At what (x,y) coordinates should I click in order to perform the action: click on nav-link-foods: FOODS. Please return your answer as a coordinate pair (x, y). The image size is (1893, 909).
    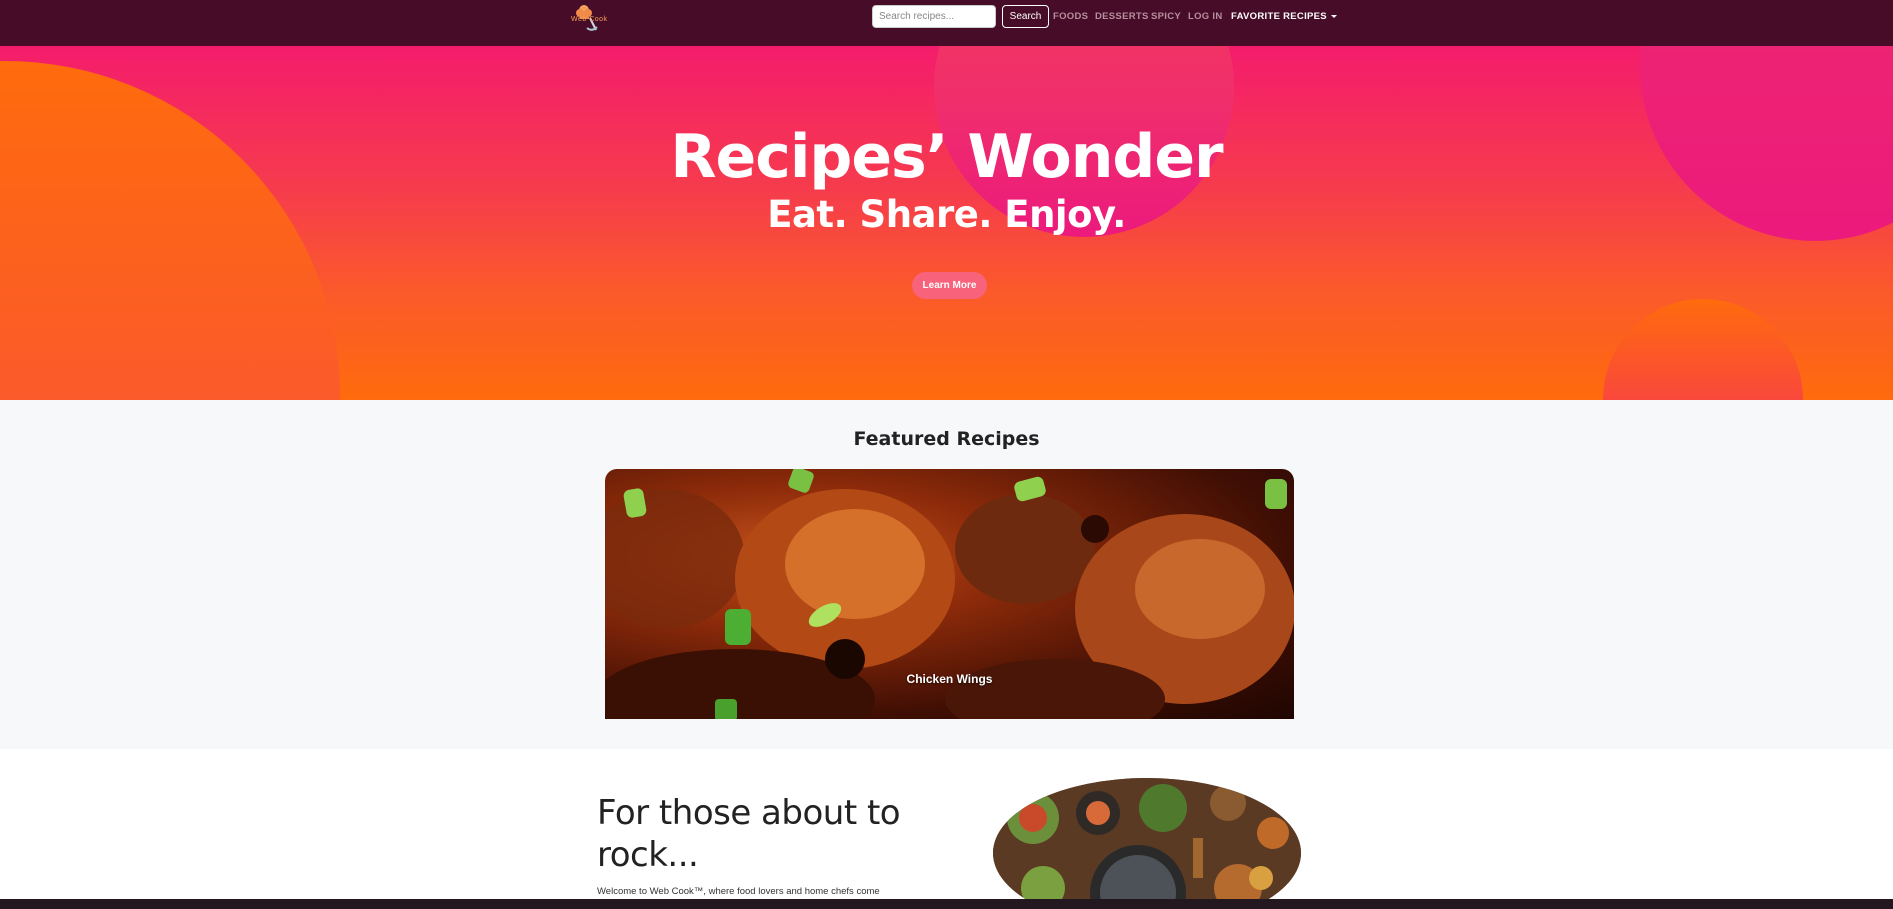
    Looking at the image, I should click on (1070, 16).